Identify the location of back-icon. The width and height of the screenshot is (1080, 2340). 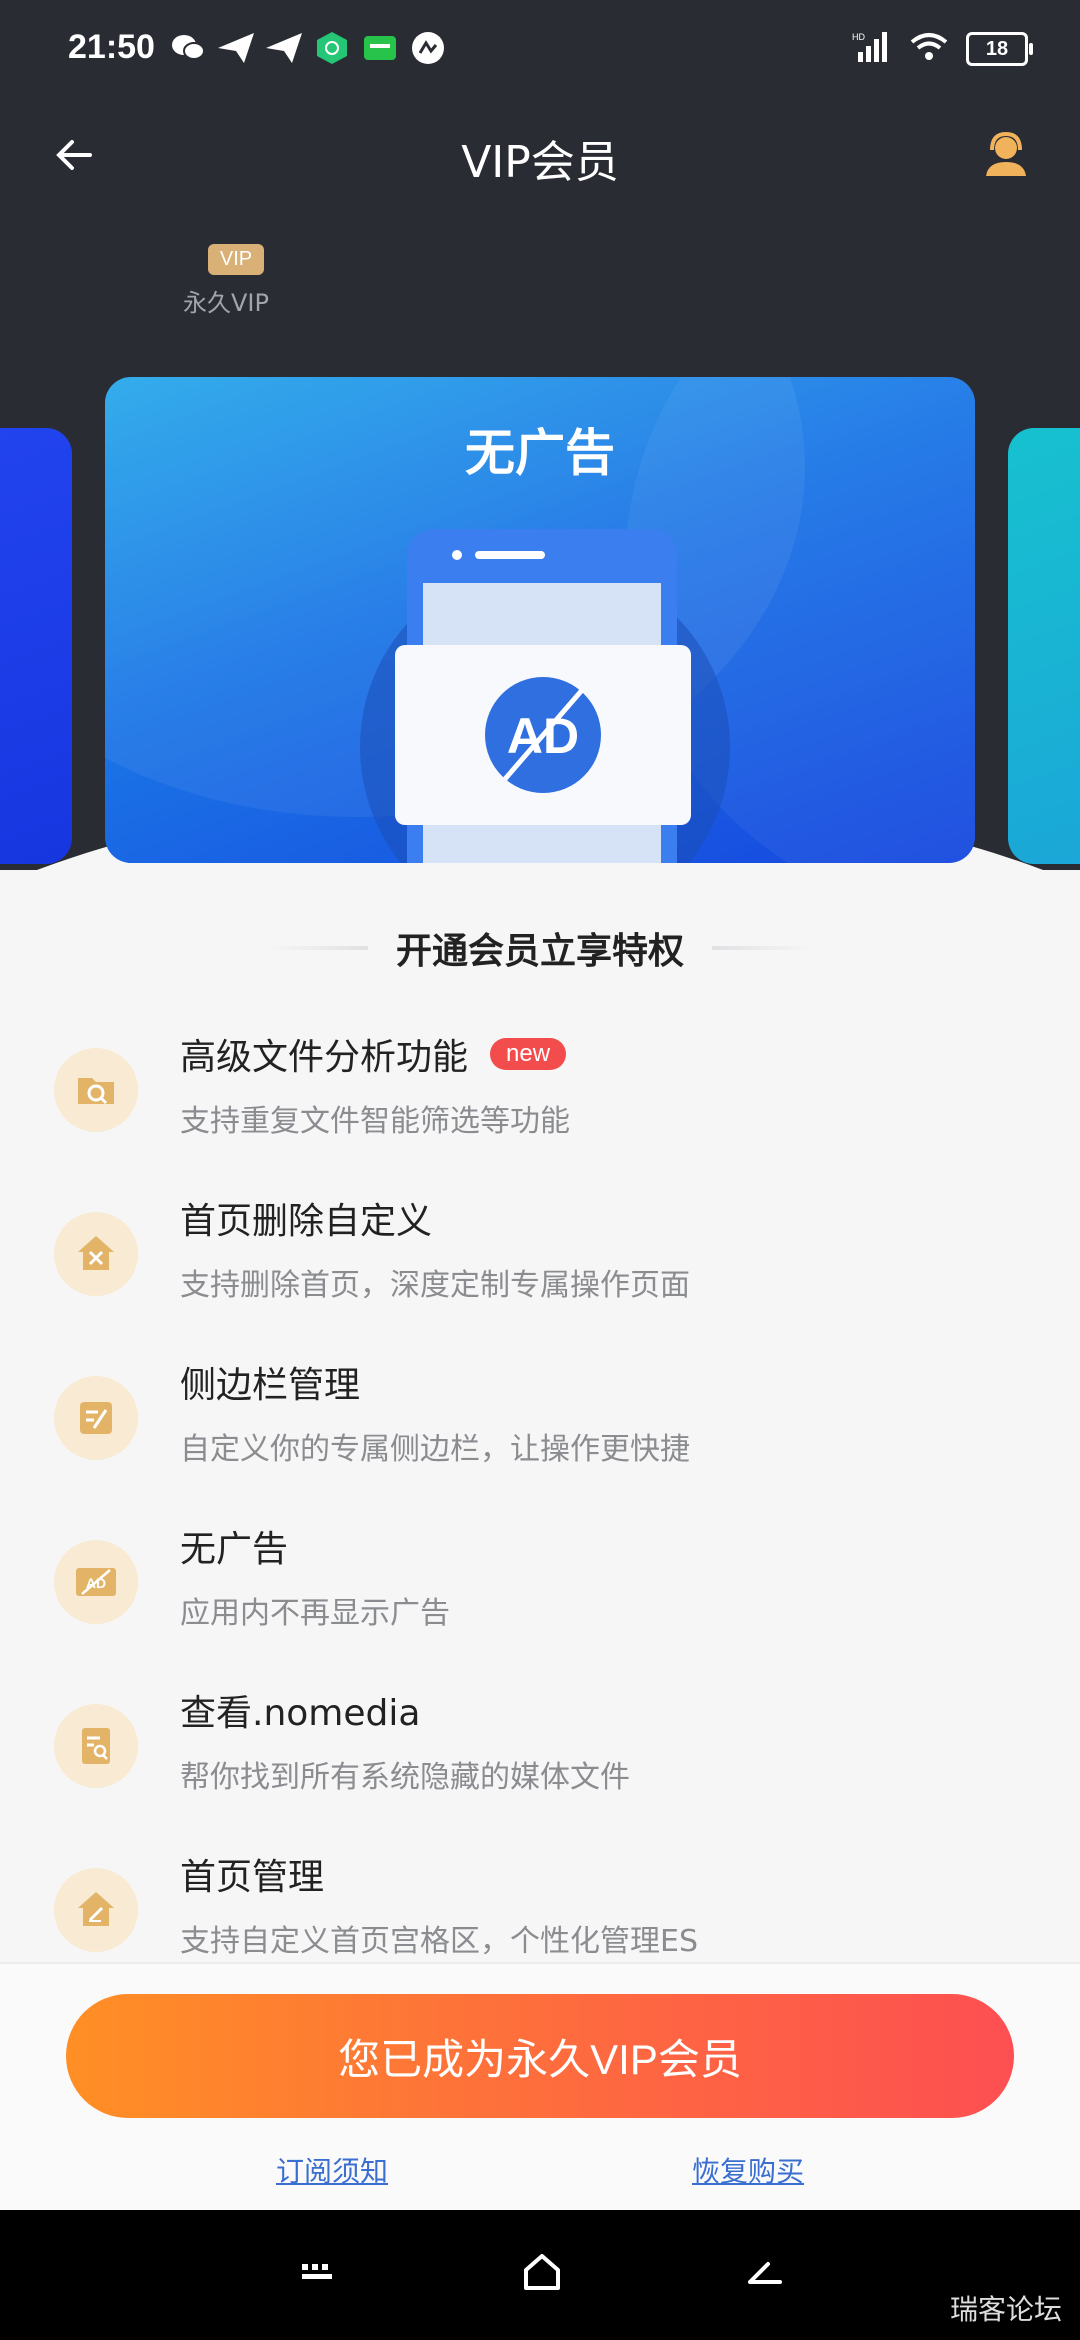
(769, 2275).